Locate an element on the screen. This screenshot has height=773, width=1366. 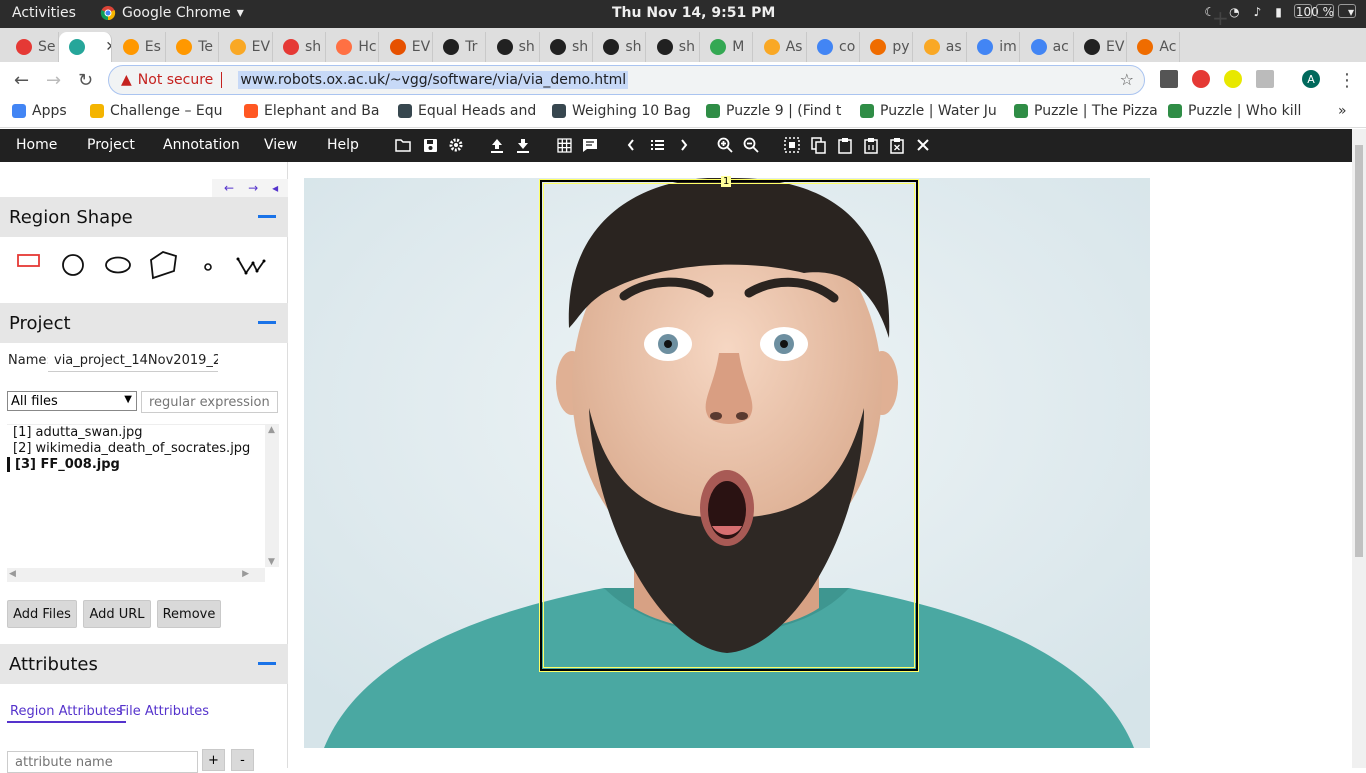
chart-extension-icon is located at coordinates (1265, 79).